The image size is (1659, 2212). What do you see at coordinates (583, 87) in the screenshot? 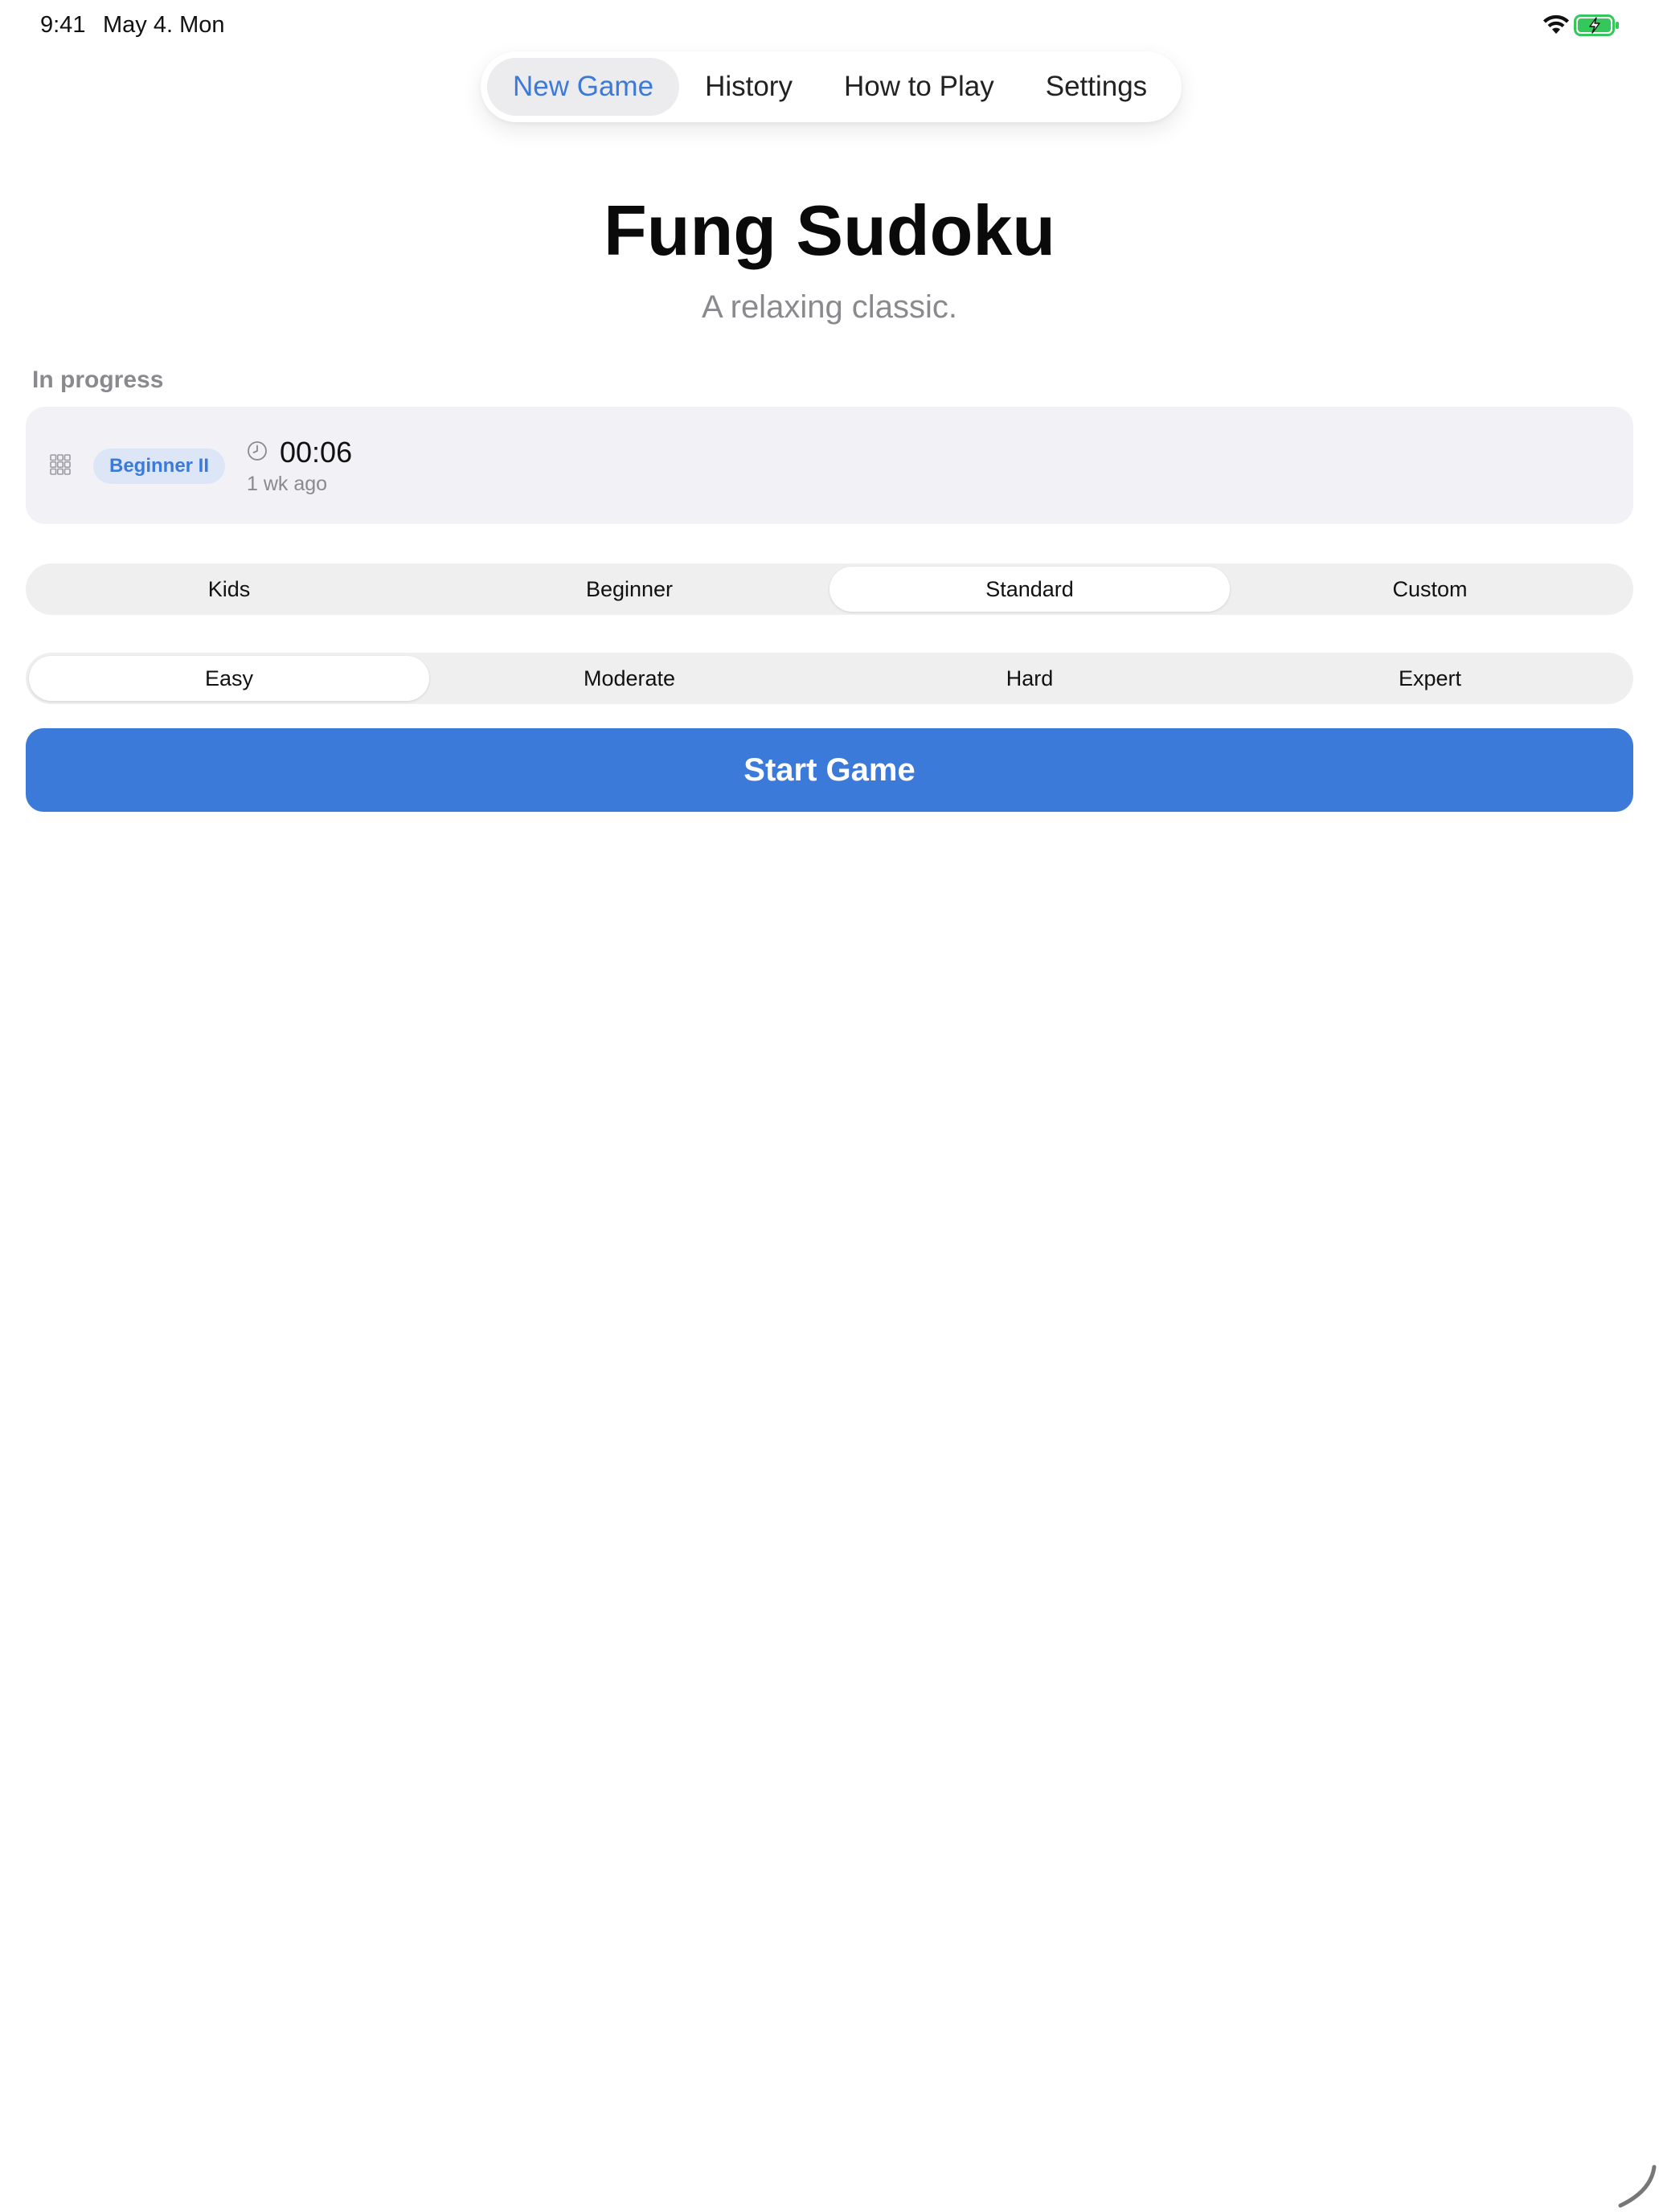
I see `tab-new-game: New Game` at bounding box center [583, 87].